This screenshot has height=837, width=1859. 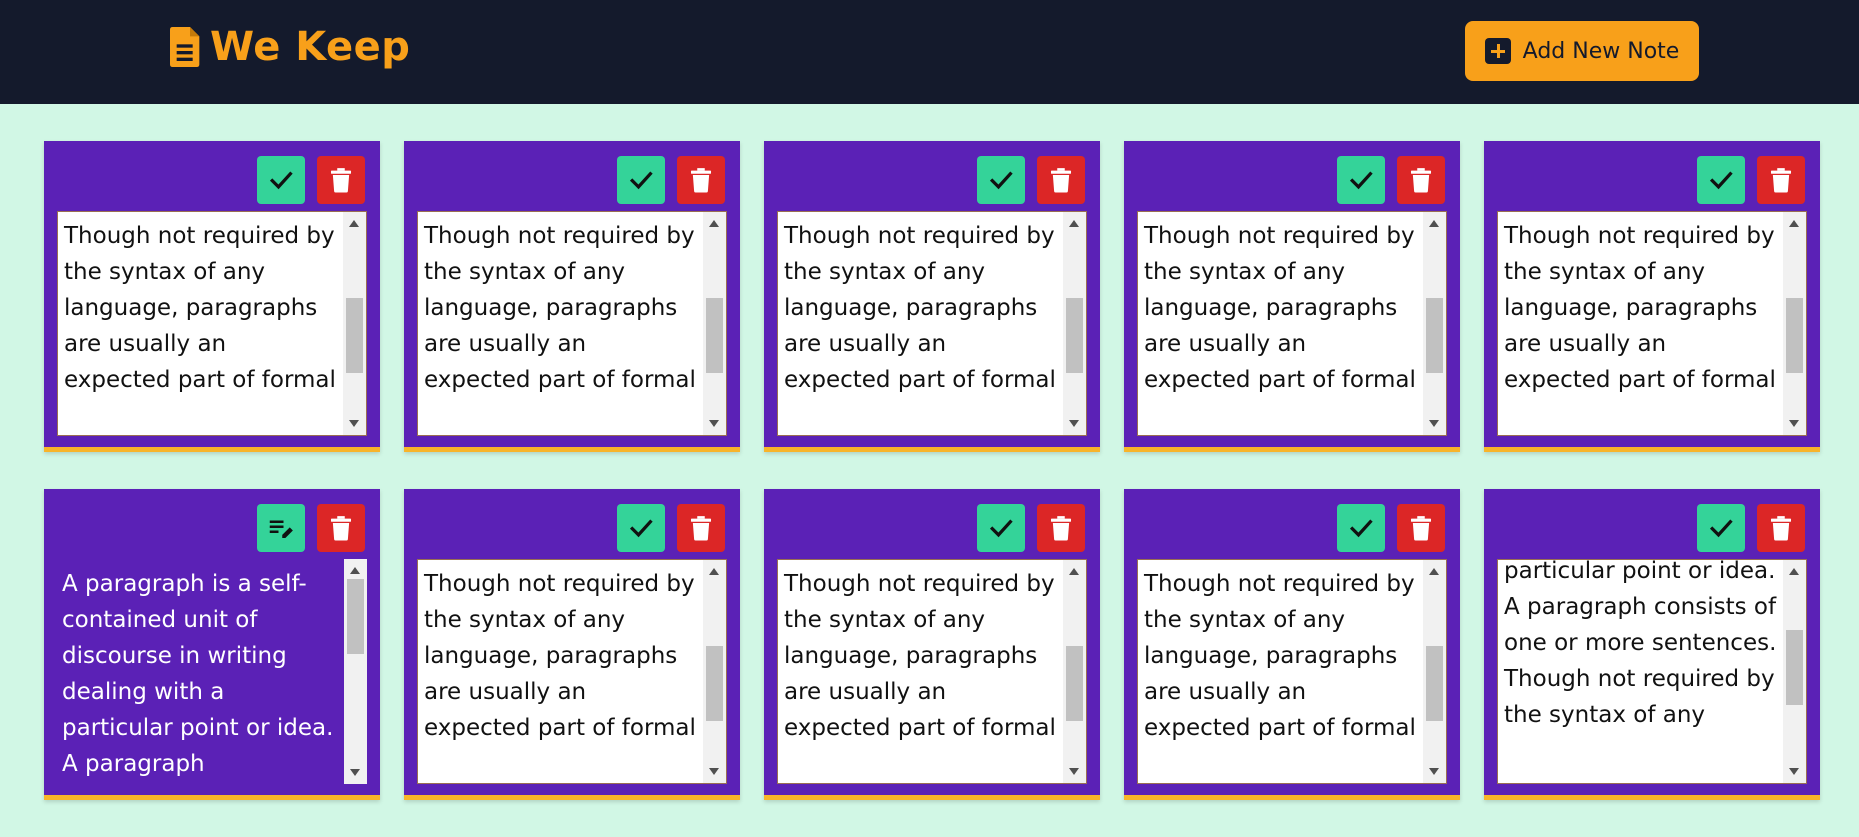 What do you see at coordinates (1601, 51) in the screenshot?
I see `add-new-note-label: Add New Note` at bounding box center [1601, 51].